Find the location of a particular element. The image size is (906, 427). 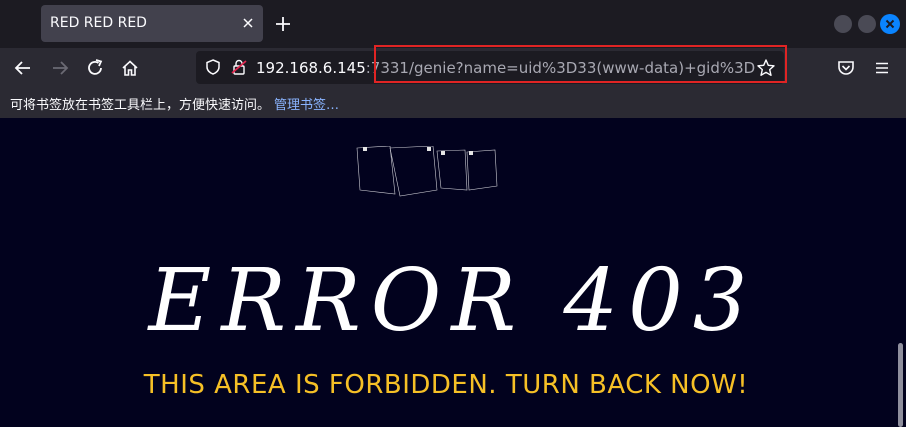

broken-images is located at coordinates (427, 171).